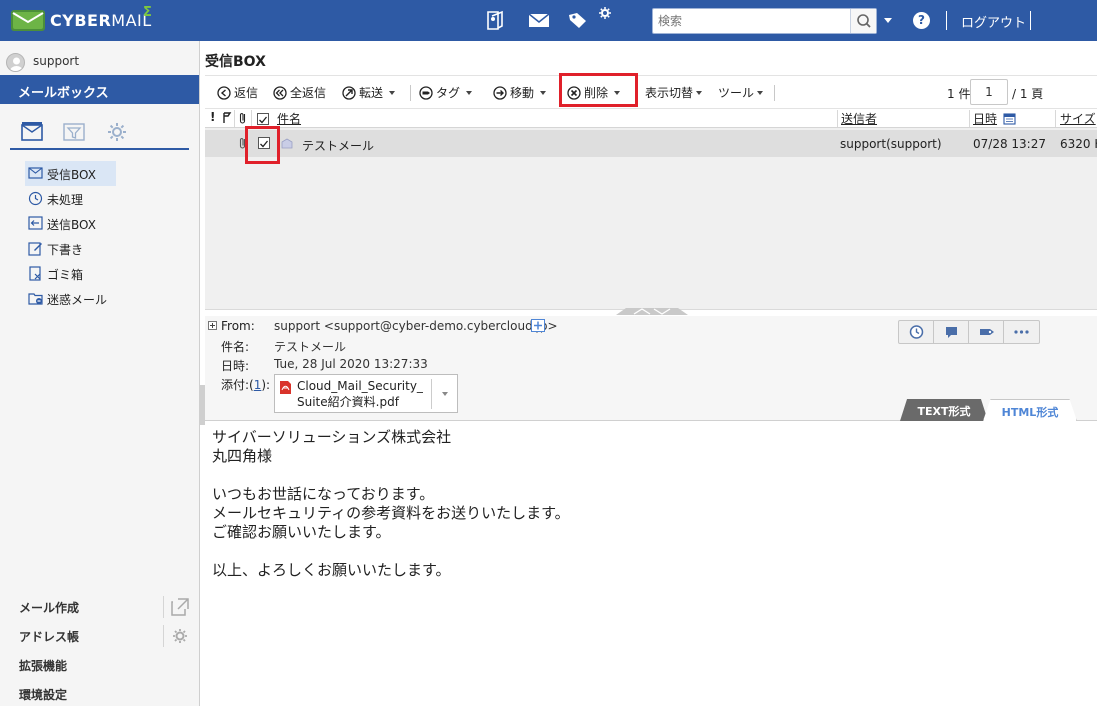 The height and width of the screenshot is (709, 1097). What do you see at coordinates (212, 325) in the screenshot?
I see `expand-icon` at bounding box center [212, 325].